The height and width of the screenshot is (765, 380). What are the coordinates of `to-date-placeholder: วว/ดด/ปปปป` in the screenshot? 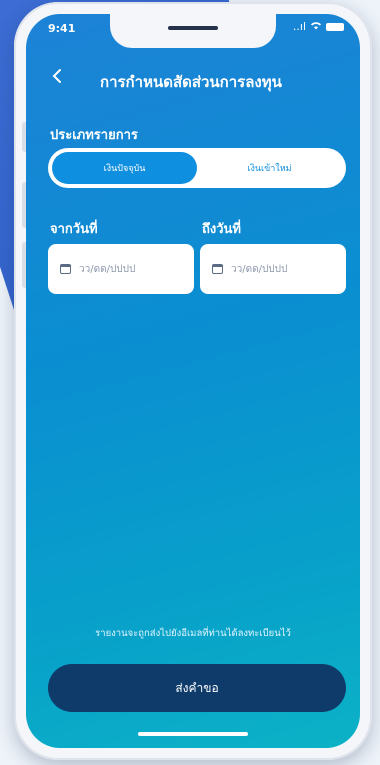 It's located at (259, 269).